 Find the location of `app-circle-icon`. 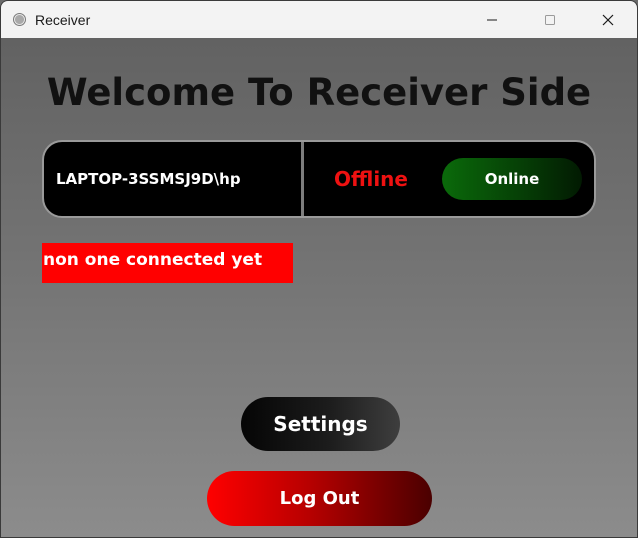

app-circle-icon is located at coordinates (19, 19).